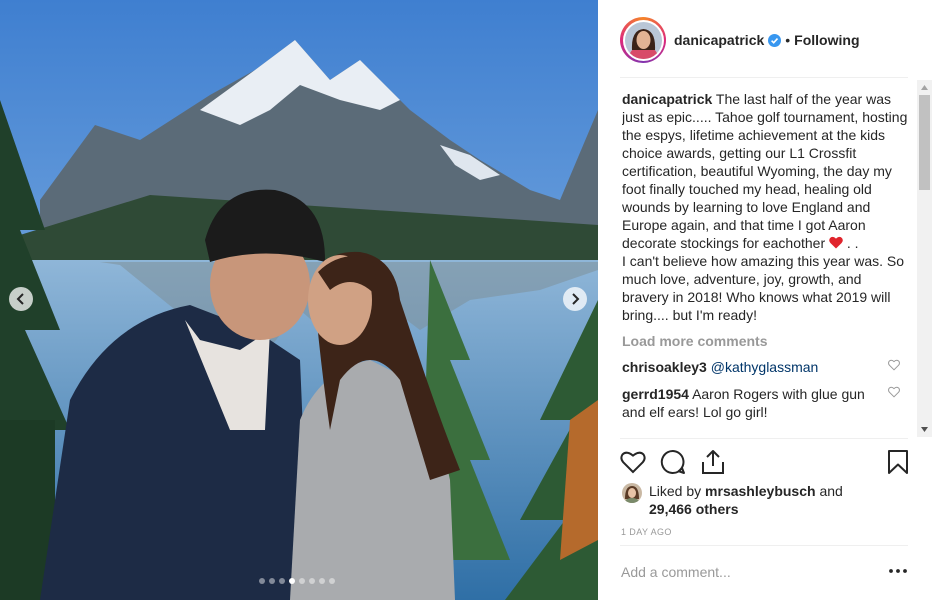  Describe the element at coordinates (633, 462) in the screenshot. I see `heart-icon` at that location.